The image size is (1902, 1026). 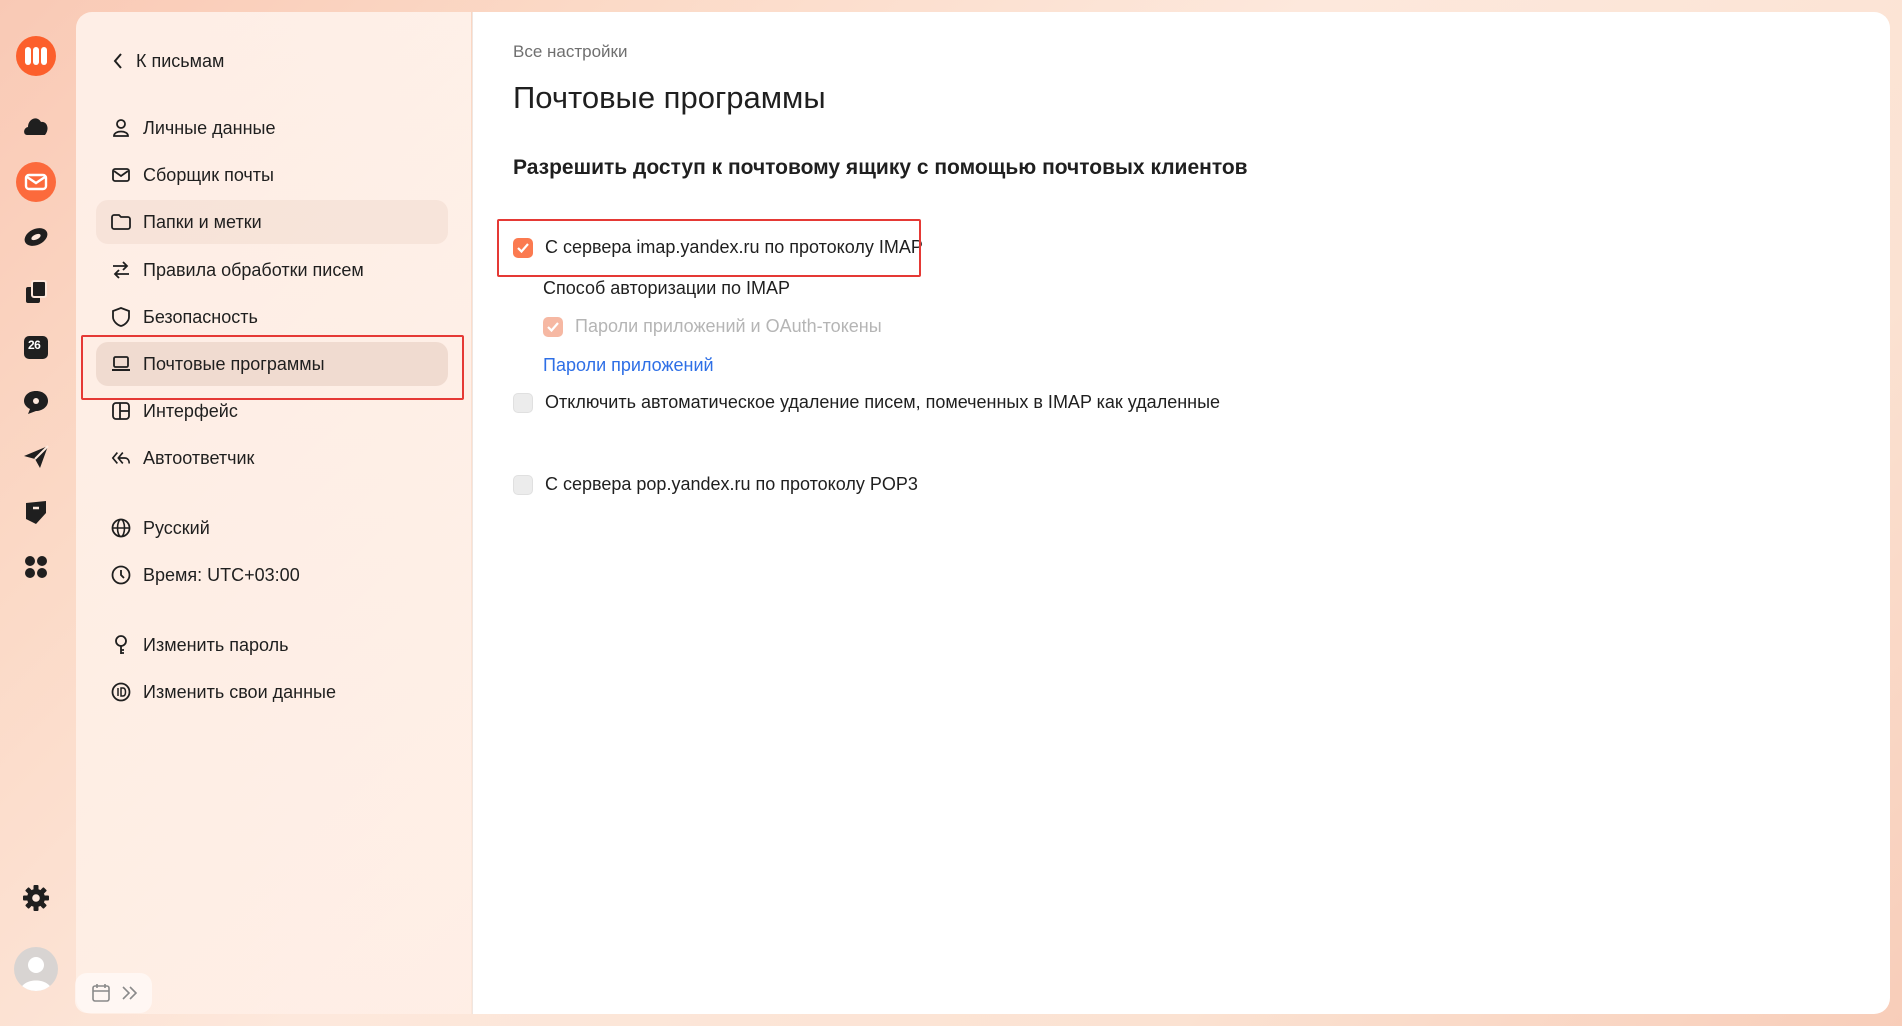 I want to click on nav-item-folders-labels: Папки и метки, so click(x=272, y=222).